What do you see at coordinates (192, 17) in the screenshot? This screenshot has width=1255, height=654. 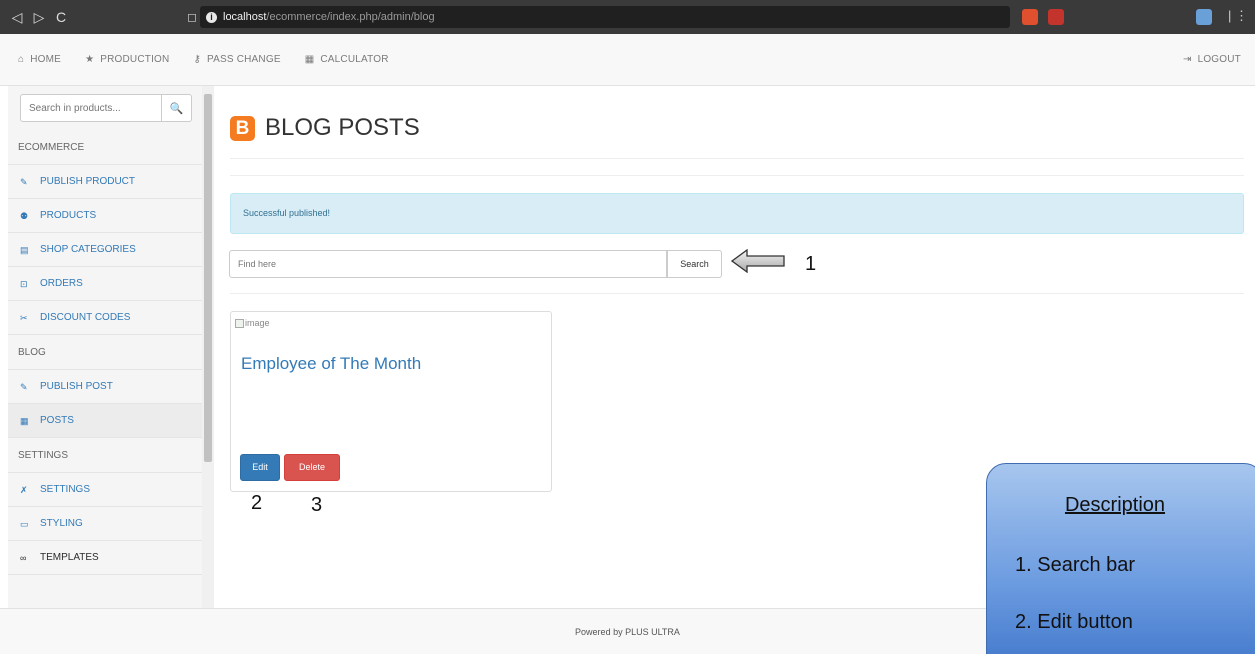 I see `bookmark-icon: ◻` at bounding box center [192, 17].